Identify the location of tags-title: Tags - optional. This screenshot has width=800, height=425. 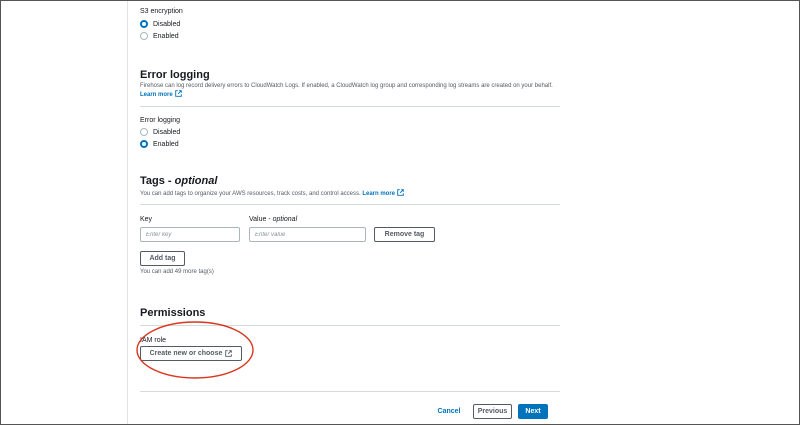
(178, 181).